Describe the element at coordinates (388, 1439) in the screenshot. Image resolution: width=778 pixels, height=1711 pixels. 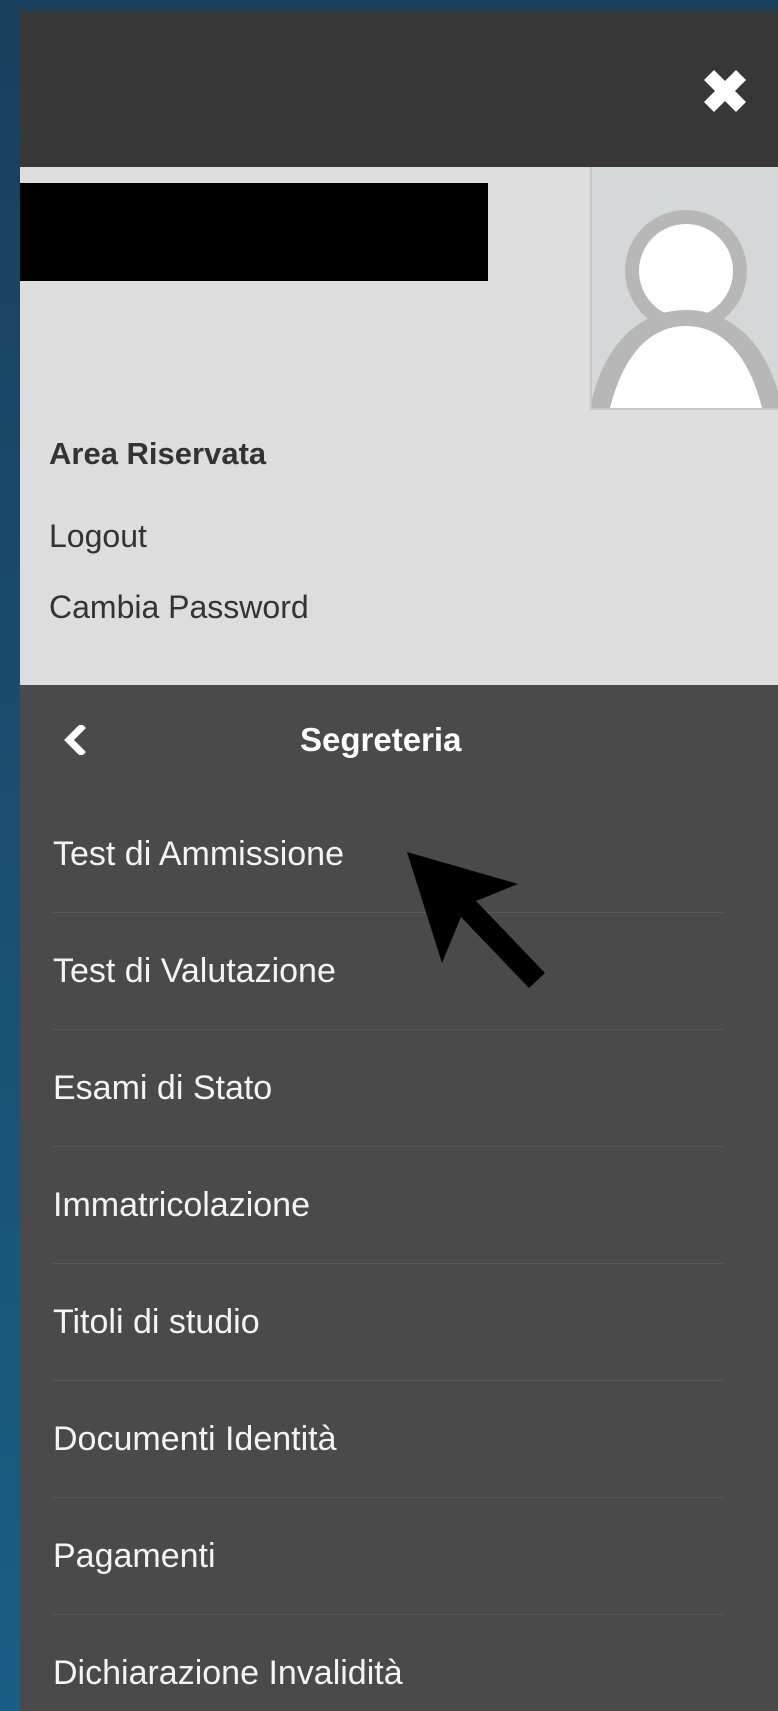
I see `menu-item-documenti-identita: Documenti Identità` at that location.